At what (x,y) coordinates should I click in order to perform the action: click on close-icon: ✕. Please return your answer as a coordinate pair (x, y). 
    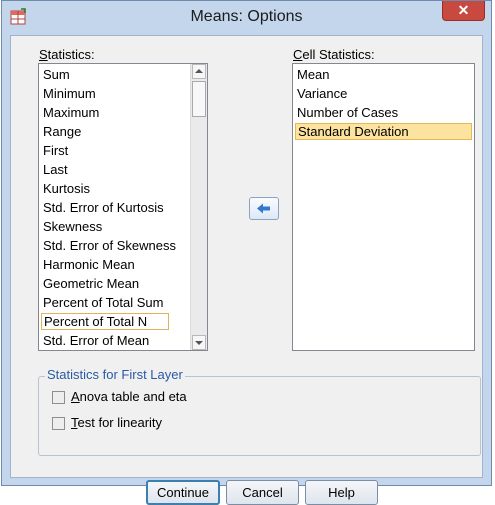
    Looking at the image, I should click on (463, 10).